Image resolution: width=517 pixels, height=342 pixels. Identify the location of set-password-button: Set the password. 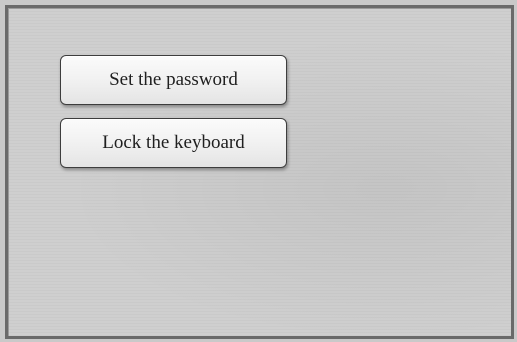
(173, 80).